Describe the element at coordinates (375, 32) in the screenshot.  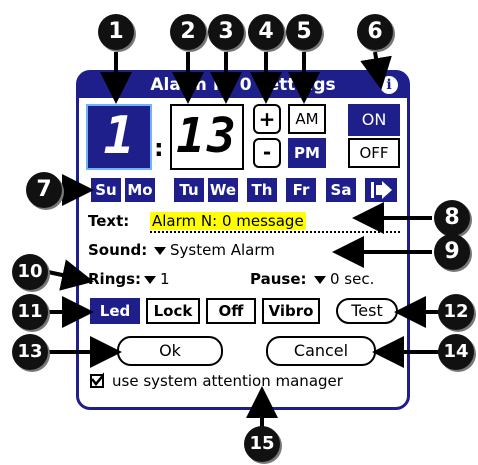
I see `callout-6: 6` at that location.